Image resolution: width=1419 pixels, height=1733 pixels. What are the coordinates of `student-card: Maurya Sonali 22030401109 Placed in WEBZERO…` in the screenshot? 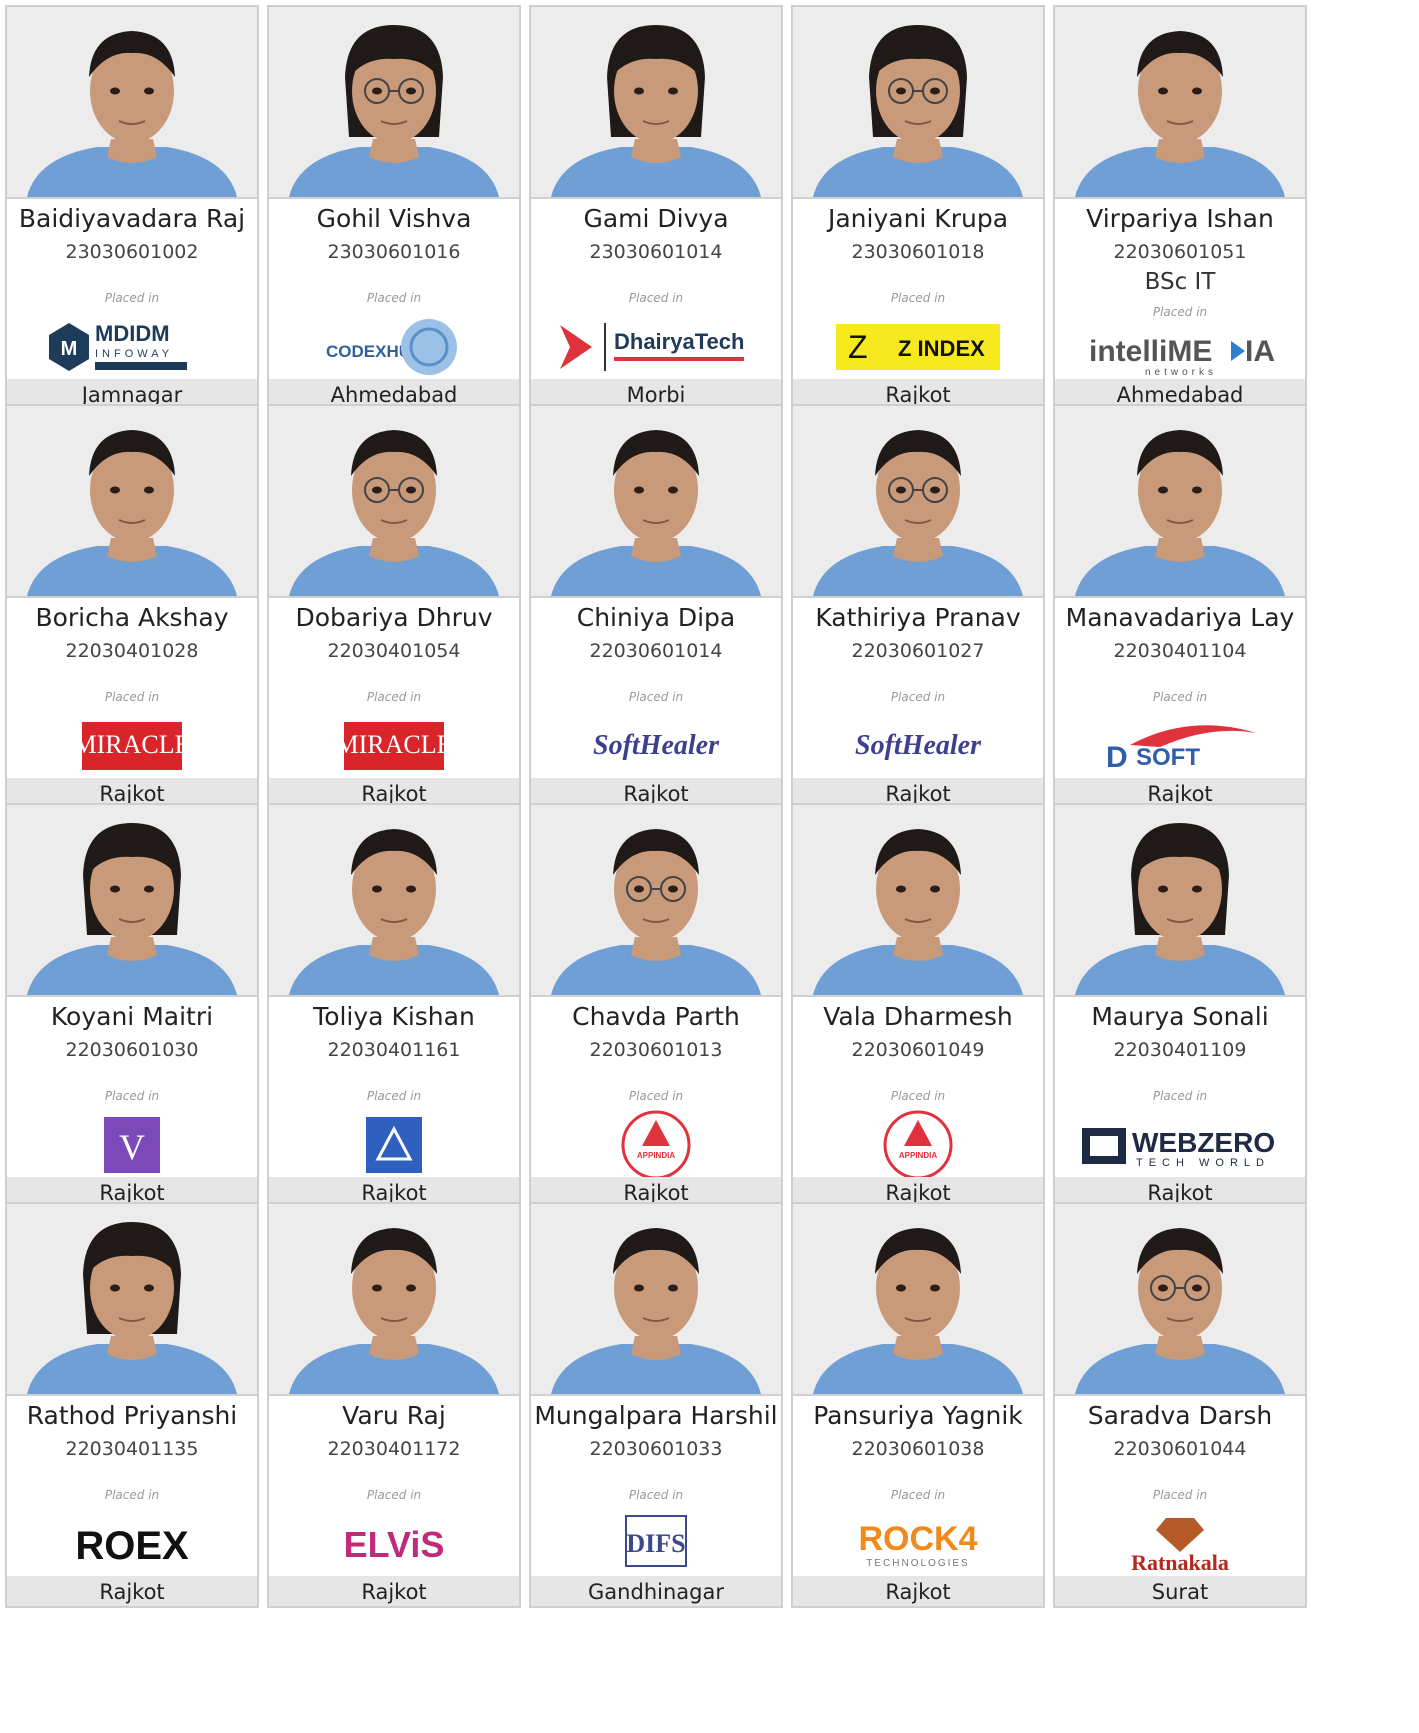 It's located at (1180, 1006).